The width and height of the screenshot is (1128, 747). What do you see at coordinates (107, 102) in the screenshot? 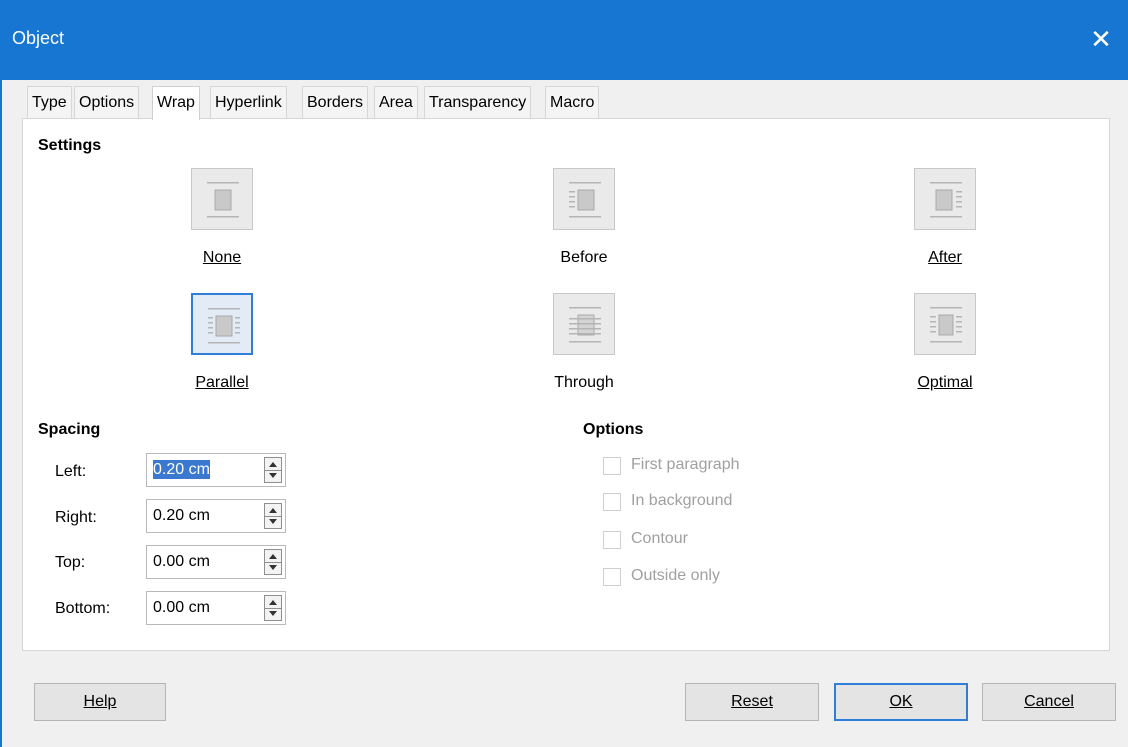
I see `tab-options: Options` at bounding box center [107, 102].